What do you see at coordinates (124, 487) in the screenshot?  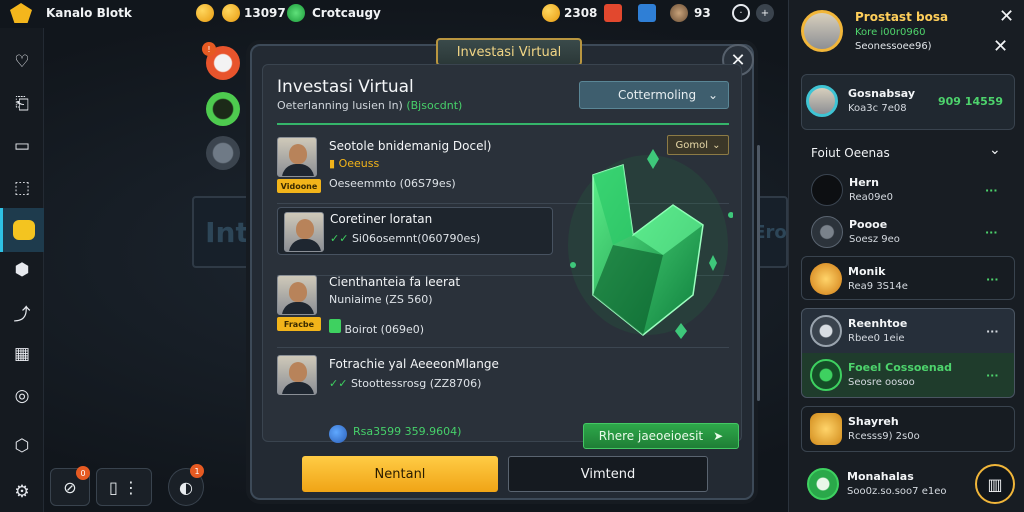 I see `tool-button: ▯ ⋮` at bounding box center [124, 487].